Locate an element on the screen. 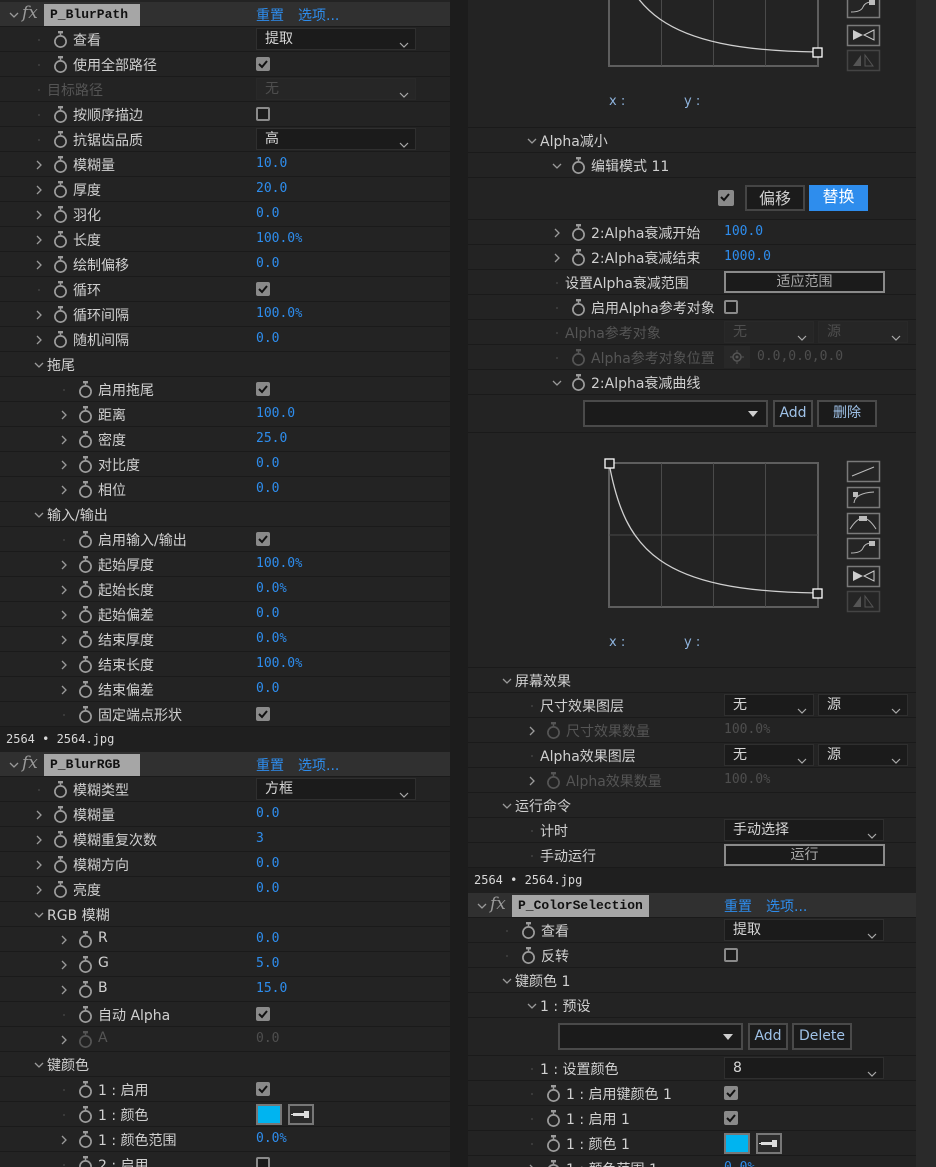  property-value: 20.0 is located at coordinates (271, 188).